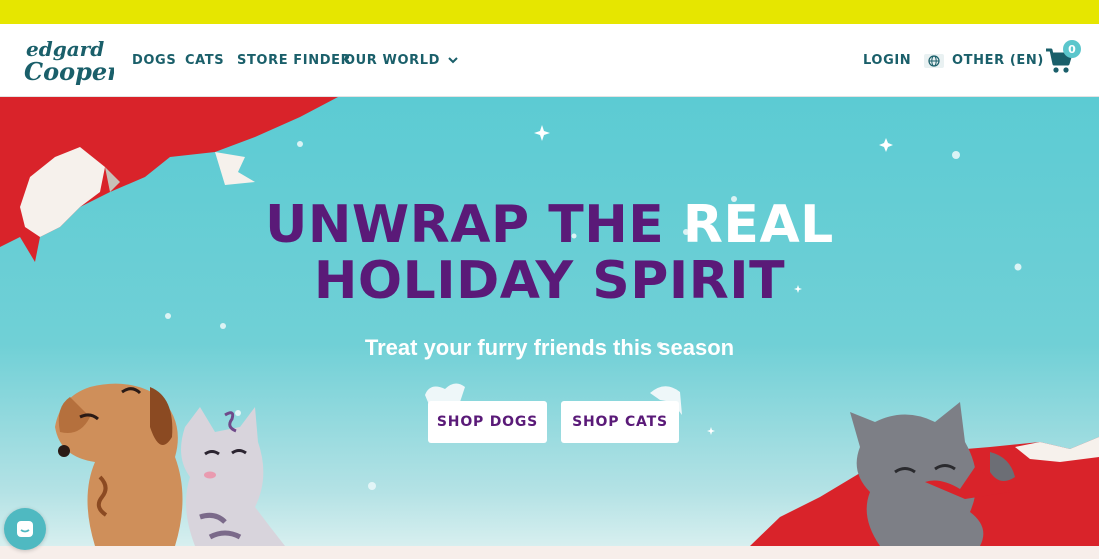 The height and width of the screenshot is (559, 1099). I want to click on shop-dogs-label: SHOP DOGS, so click(487, 422).